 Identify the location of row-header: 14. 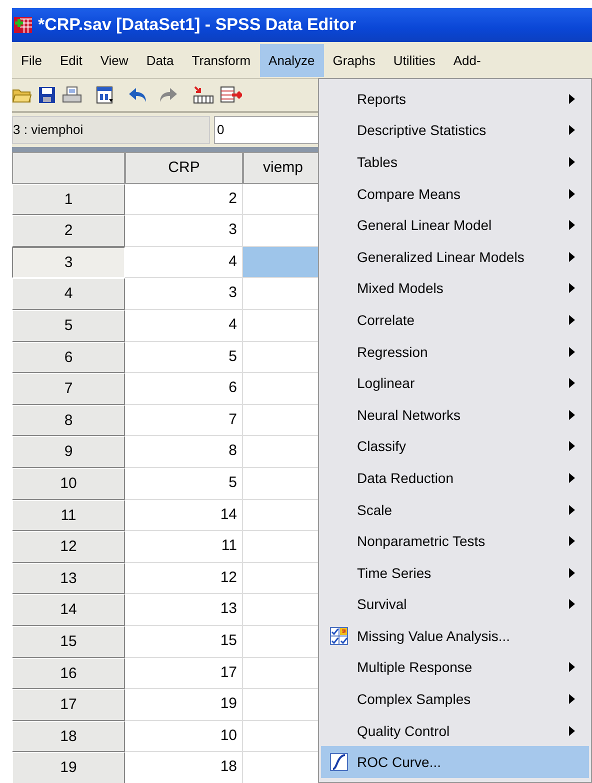
(68, 610).